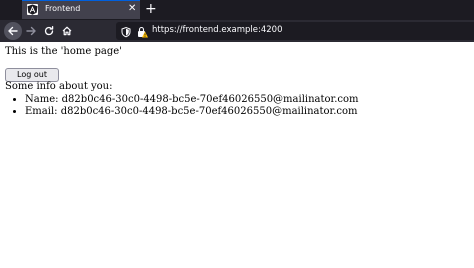  Describe the element at coordinates (142, 31) in the screenshot. I see `lock-warning-icon` at that location.